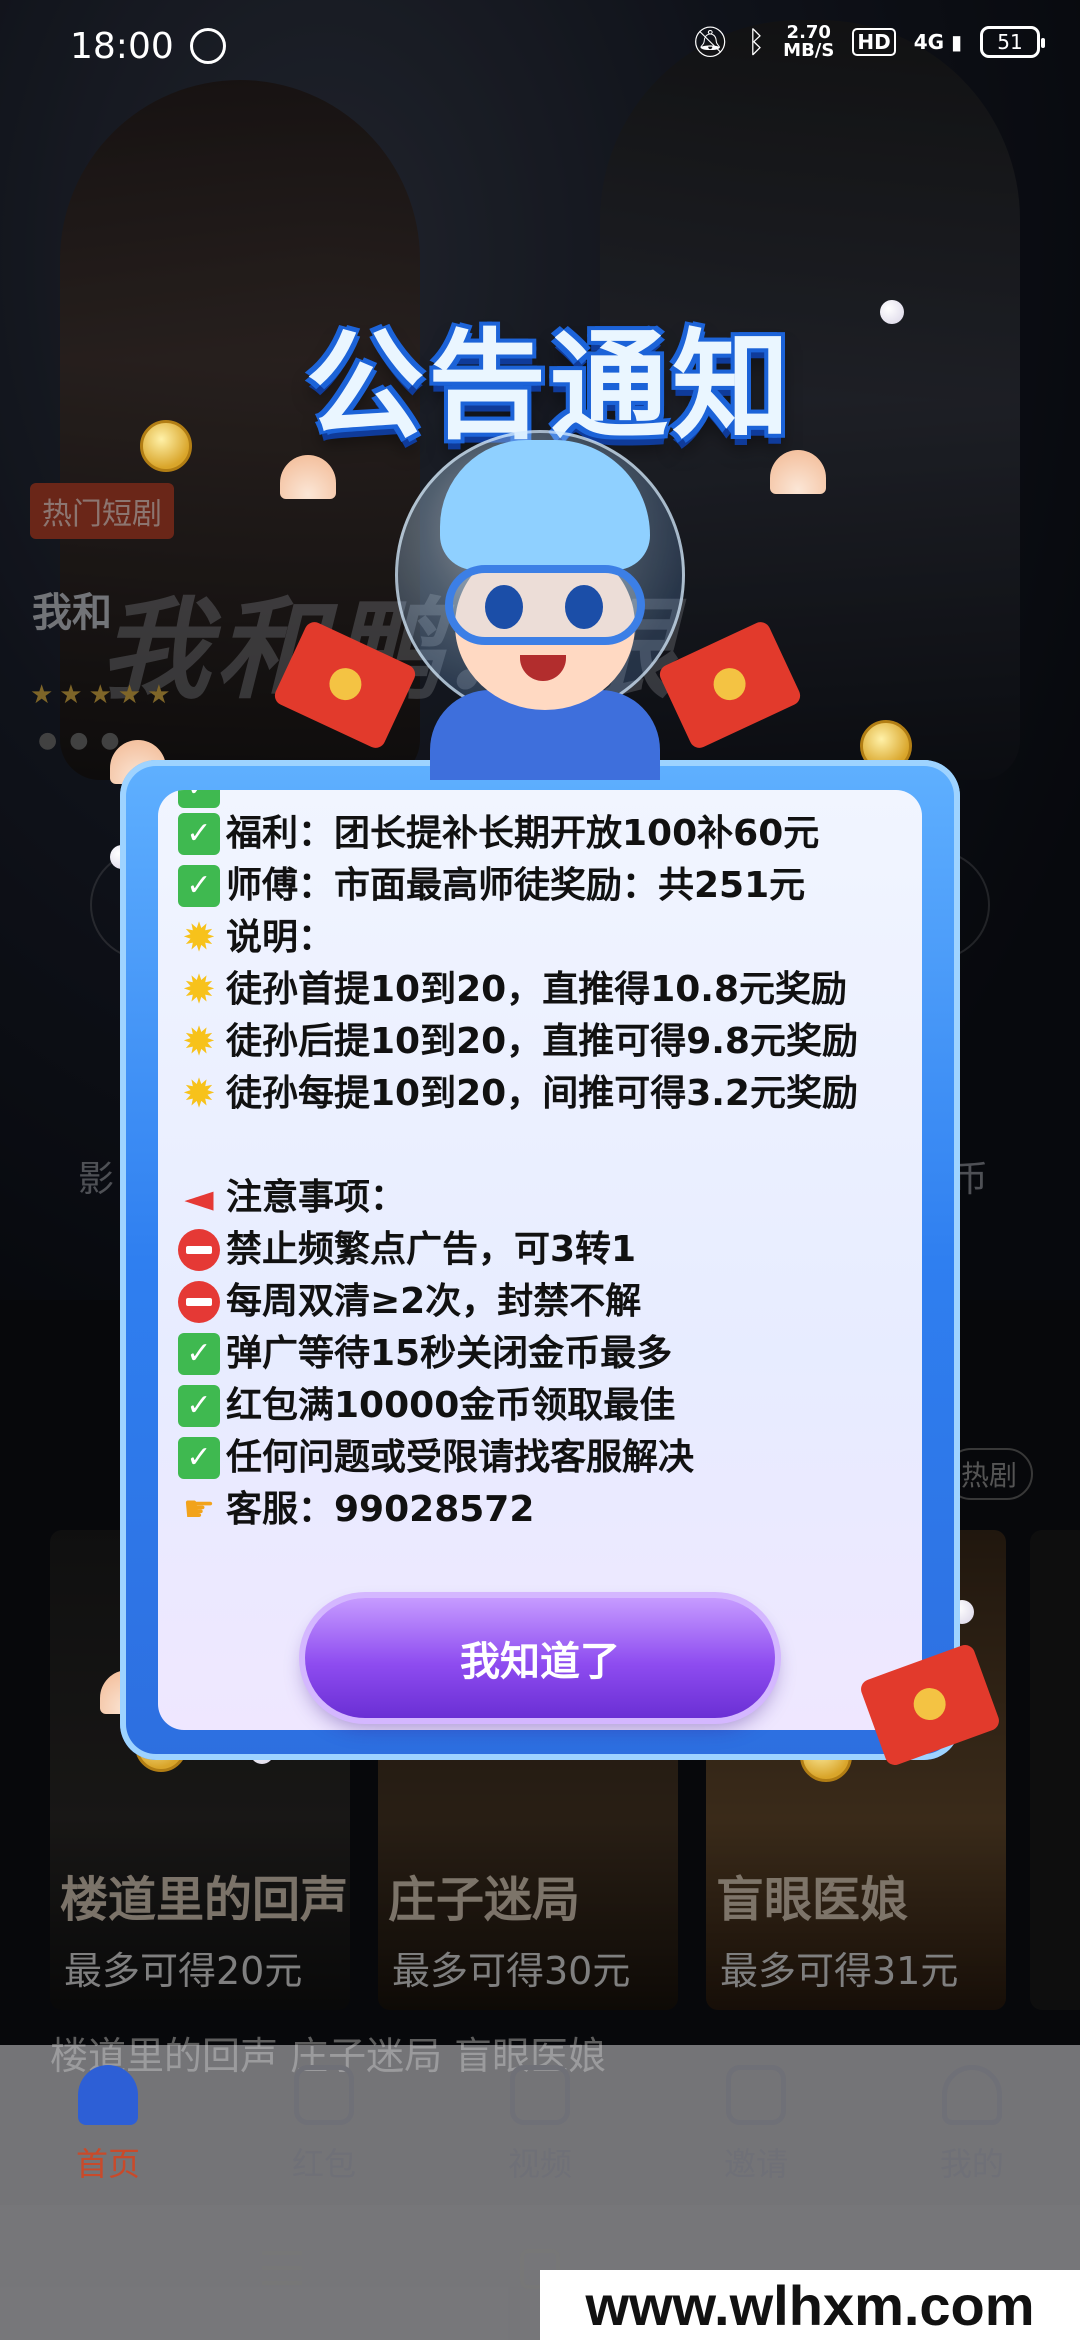 This screenshot has height=2340, width=1080. Describe the element at coordinates (431, 1249) in the screenshot. I see `line-text: 禁止频繁点广告，可3转1` at that location.